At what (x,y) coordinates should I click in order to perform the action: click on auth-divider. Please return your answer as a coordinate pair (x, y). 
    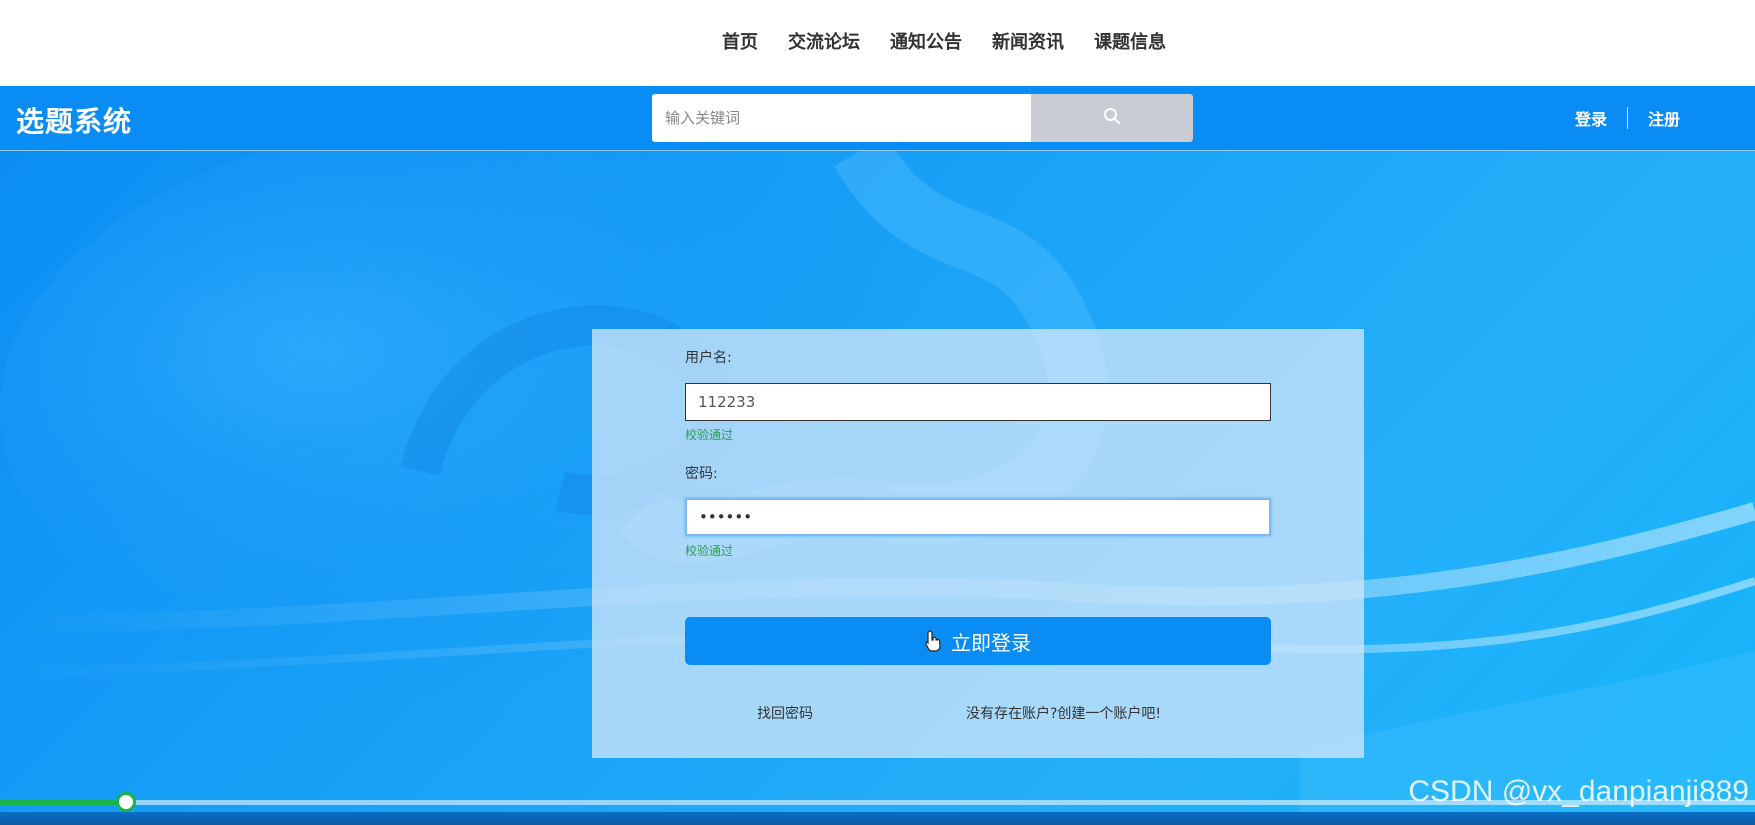
    Looking at the image, I should click on (1628, 118).